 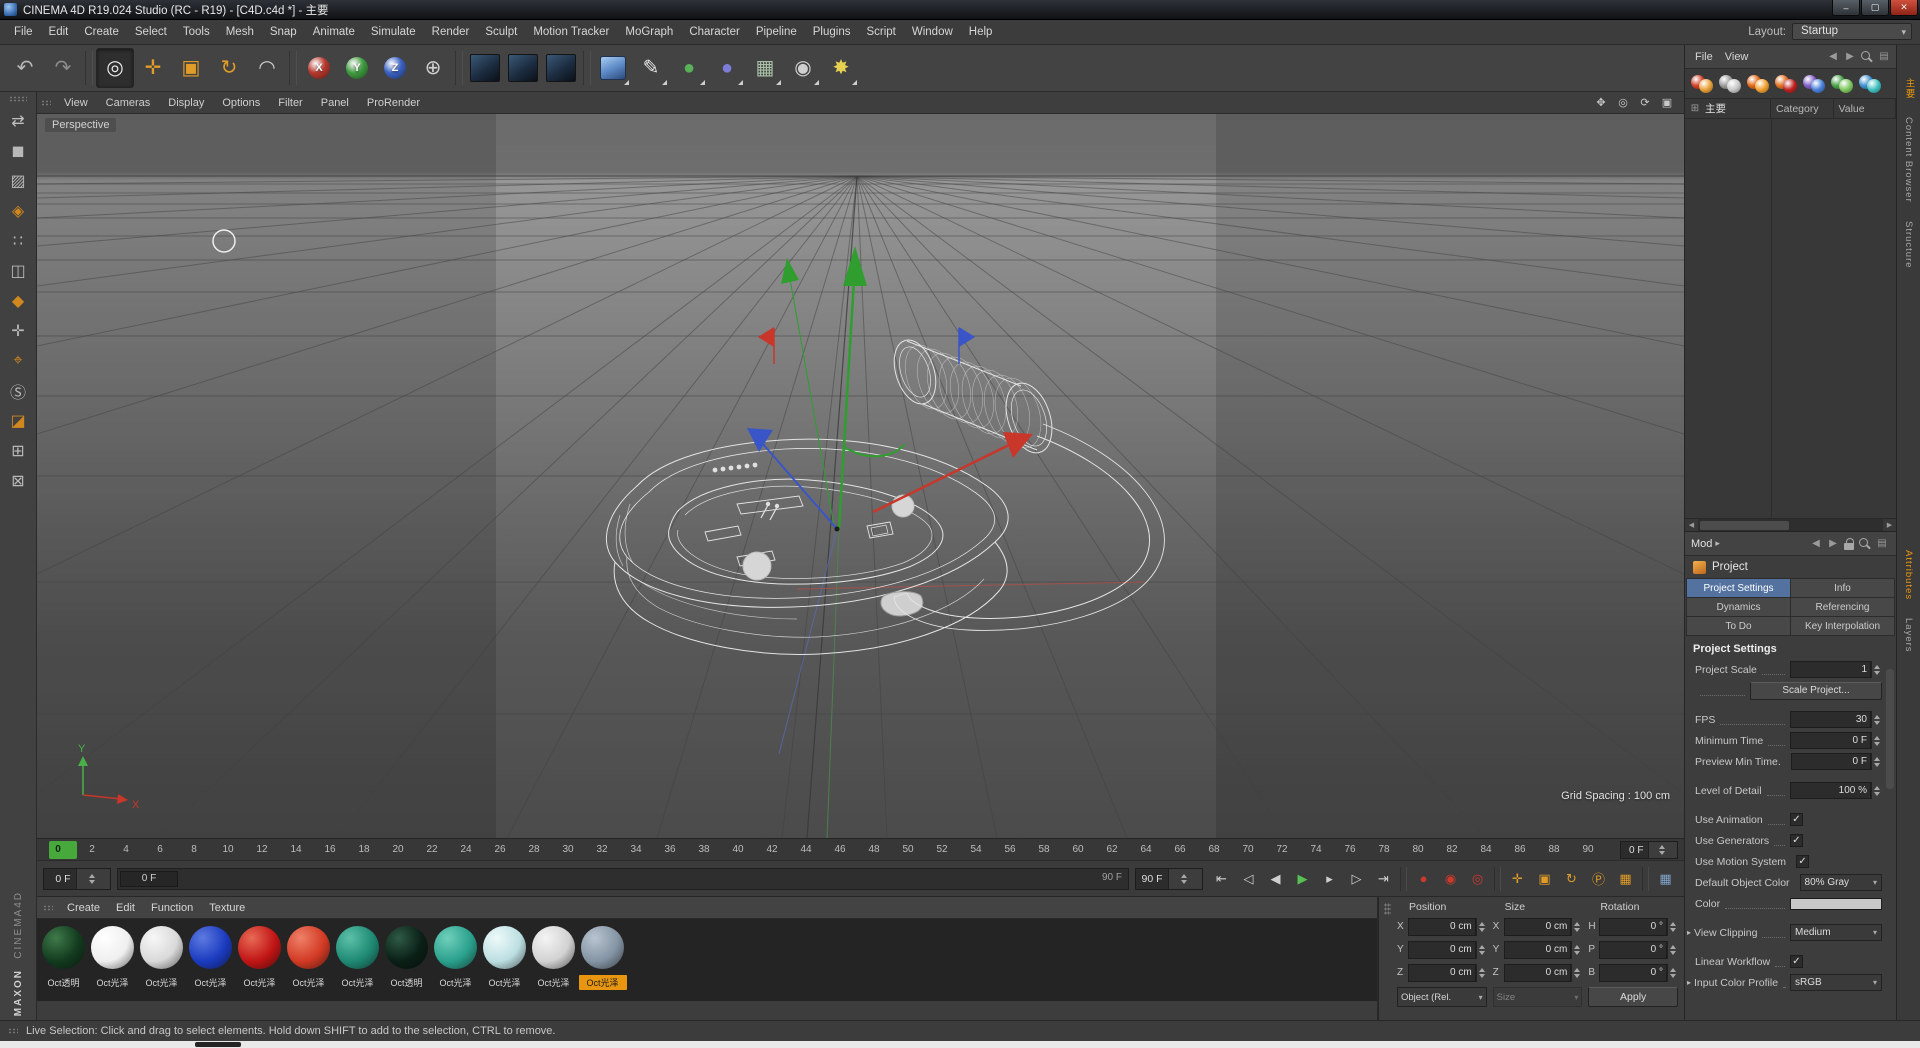 I want to click on add-environment-button: ▦, so click(x=765, y=68).